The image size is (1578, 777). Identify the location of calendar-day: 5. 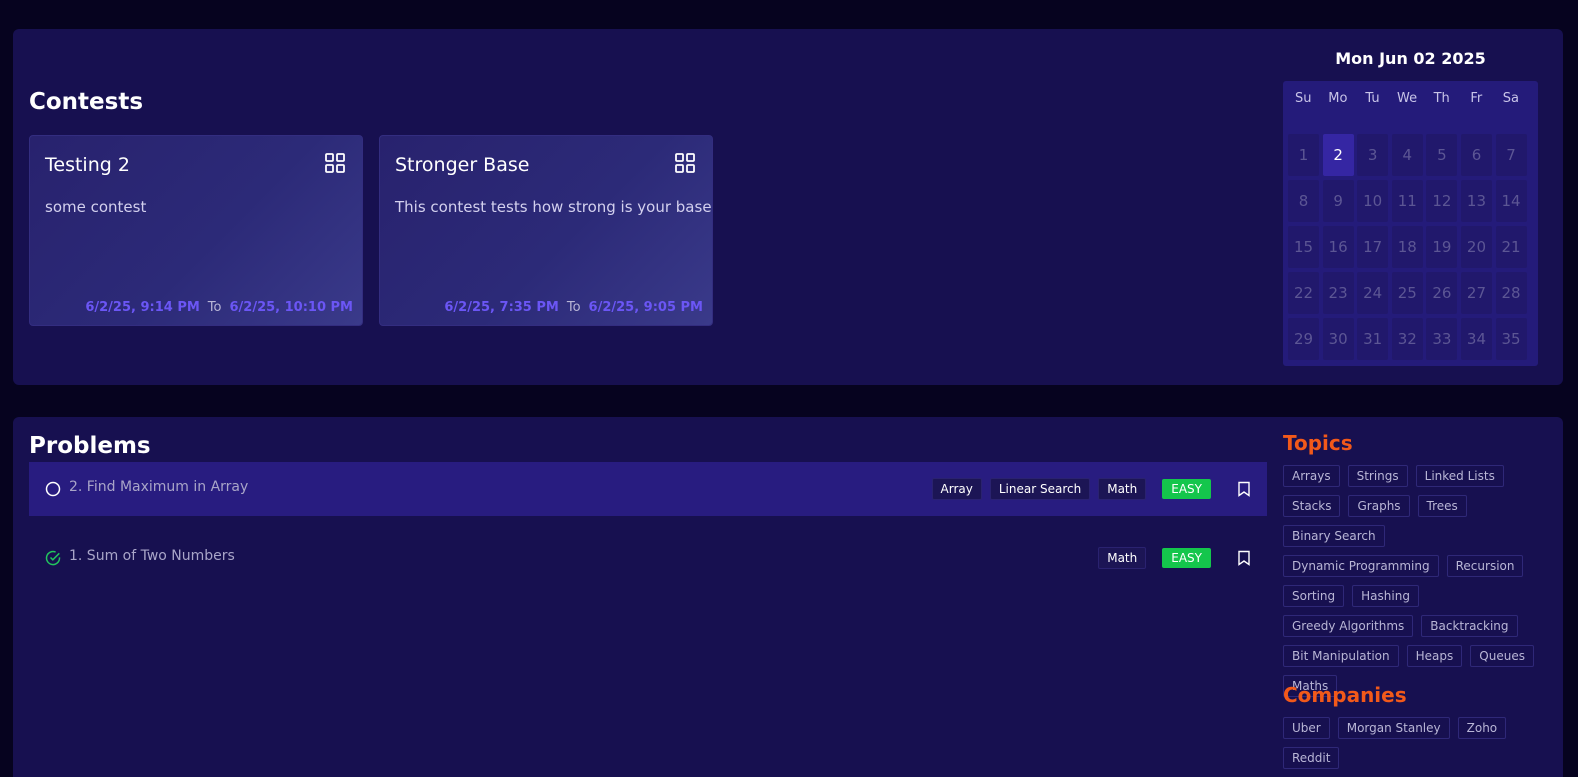
(1442, 155).